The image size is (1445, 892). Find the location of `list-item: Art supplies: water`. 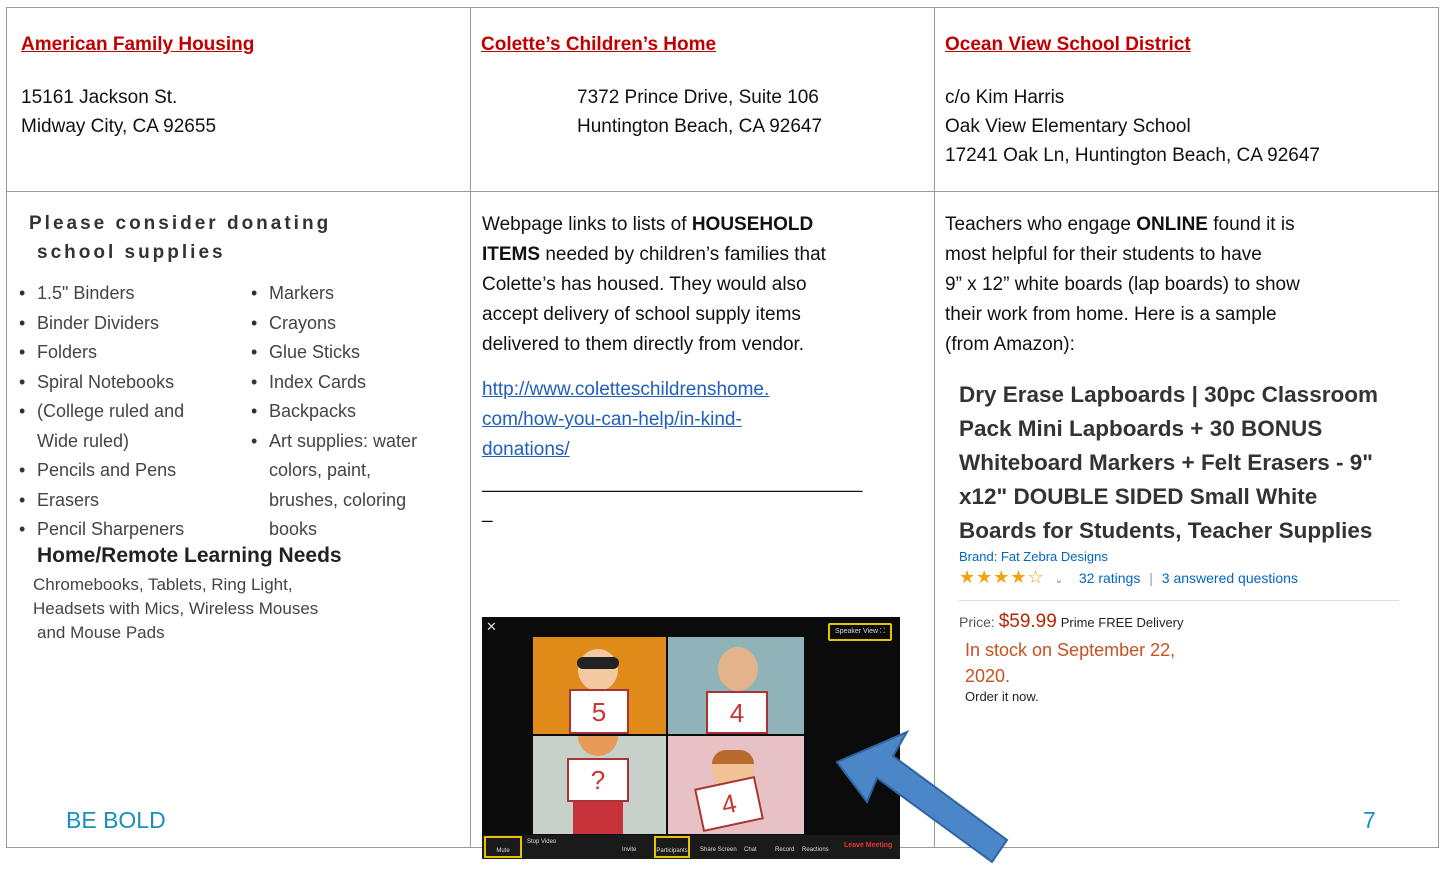

list-item: Art supplies: water is located at coordinates (358, 442).